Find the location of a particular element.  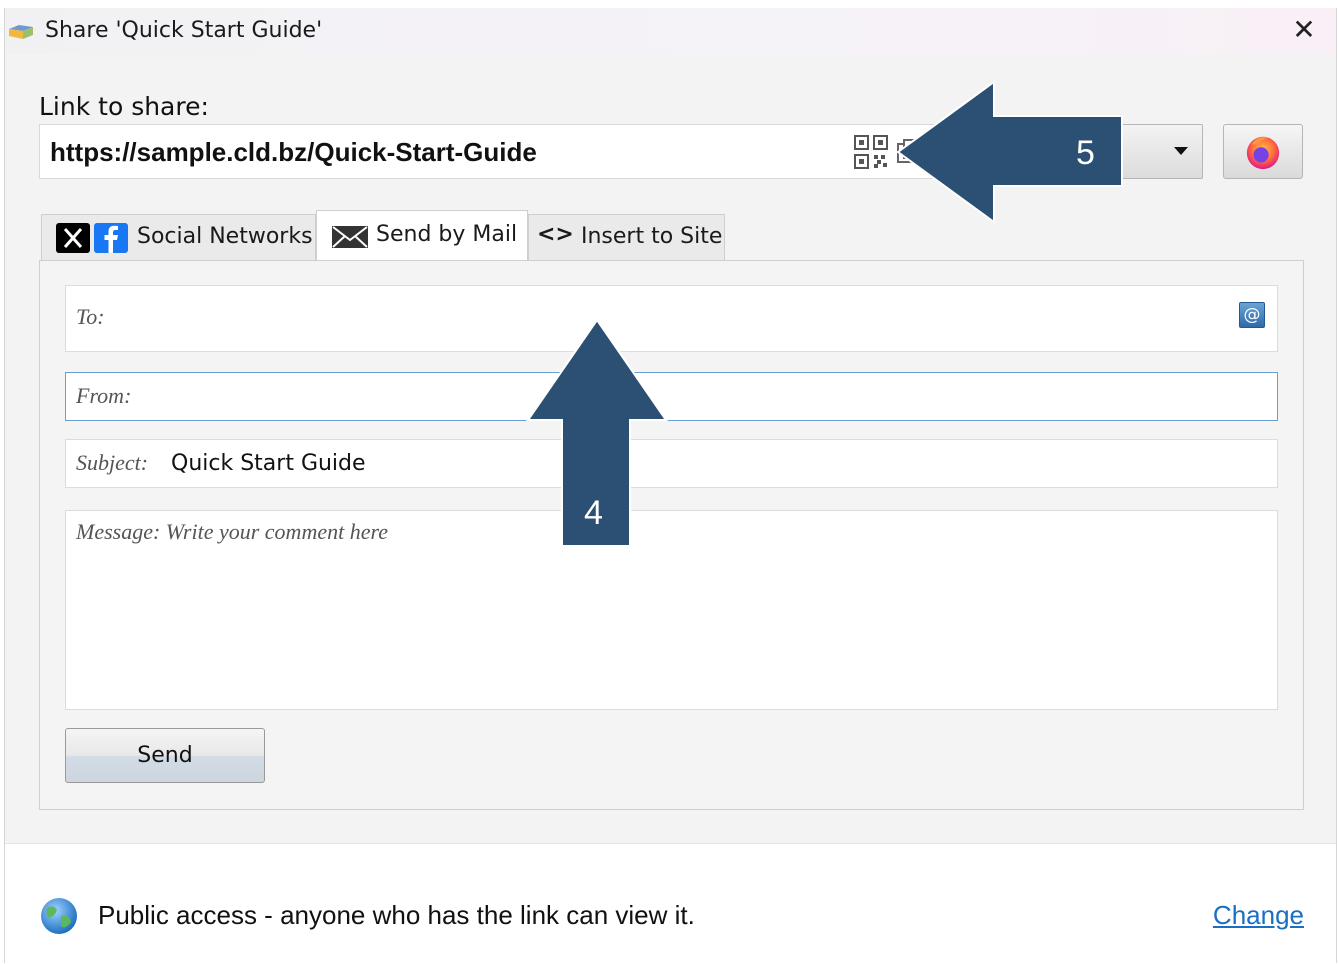

facebook-icon is located at coordinates (111, 238).